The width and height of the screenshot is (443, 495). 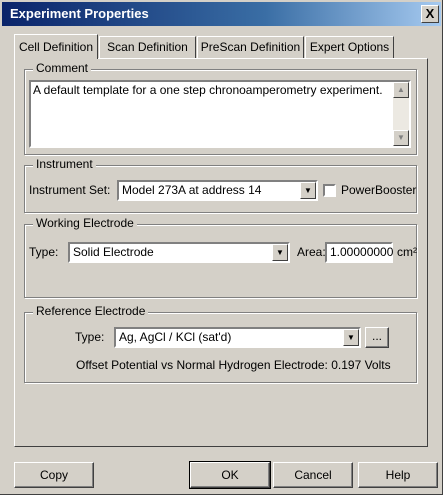 What do you see at coordinates (362, 252) in the screenshot?
I see `area-value: 1.00000000` at bounding box center [362, 252].